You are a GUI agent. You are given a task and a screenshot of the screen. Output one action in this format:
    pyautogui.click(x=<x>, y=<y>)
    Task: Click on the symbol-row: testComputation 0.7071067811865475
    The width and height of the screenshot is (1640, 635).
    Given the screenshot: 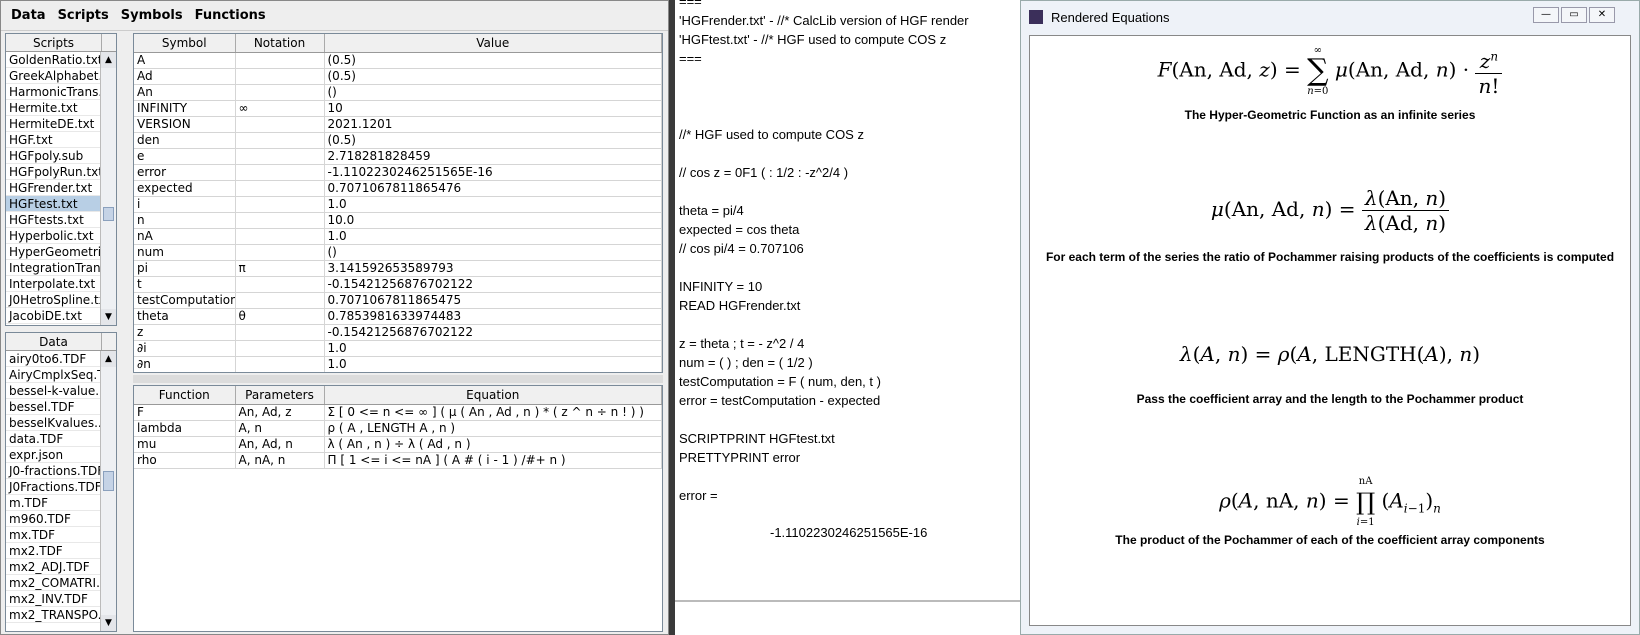 What is the action you would take?
    pyautogui.click(x=398, y=300)
    